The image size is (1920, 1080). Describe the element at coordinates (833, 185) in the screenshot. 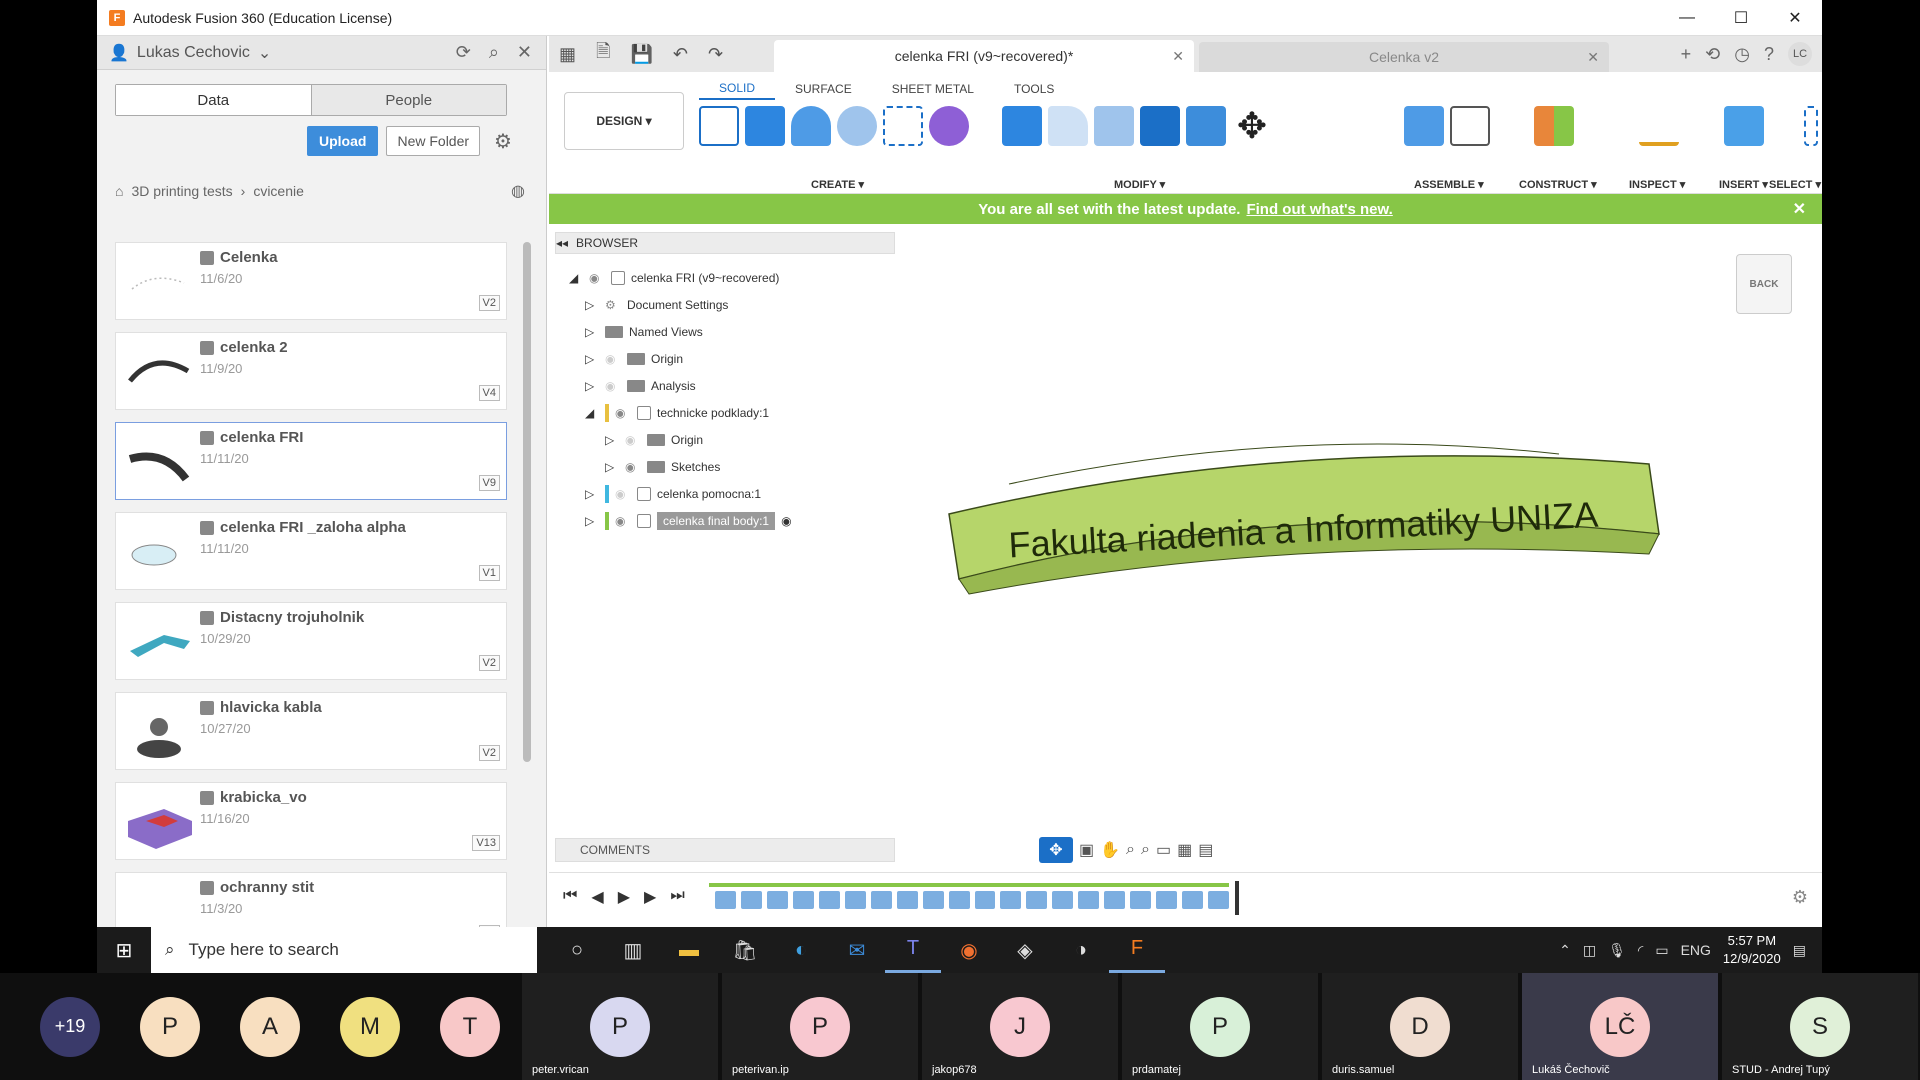

I see `group-create: CREATE` at that location.